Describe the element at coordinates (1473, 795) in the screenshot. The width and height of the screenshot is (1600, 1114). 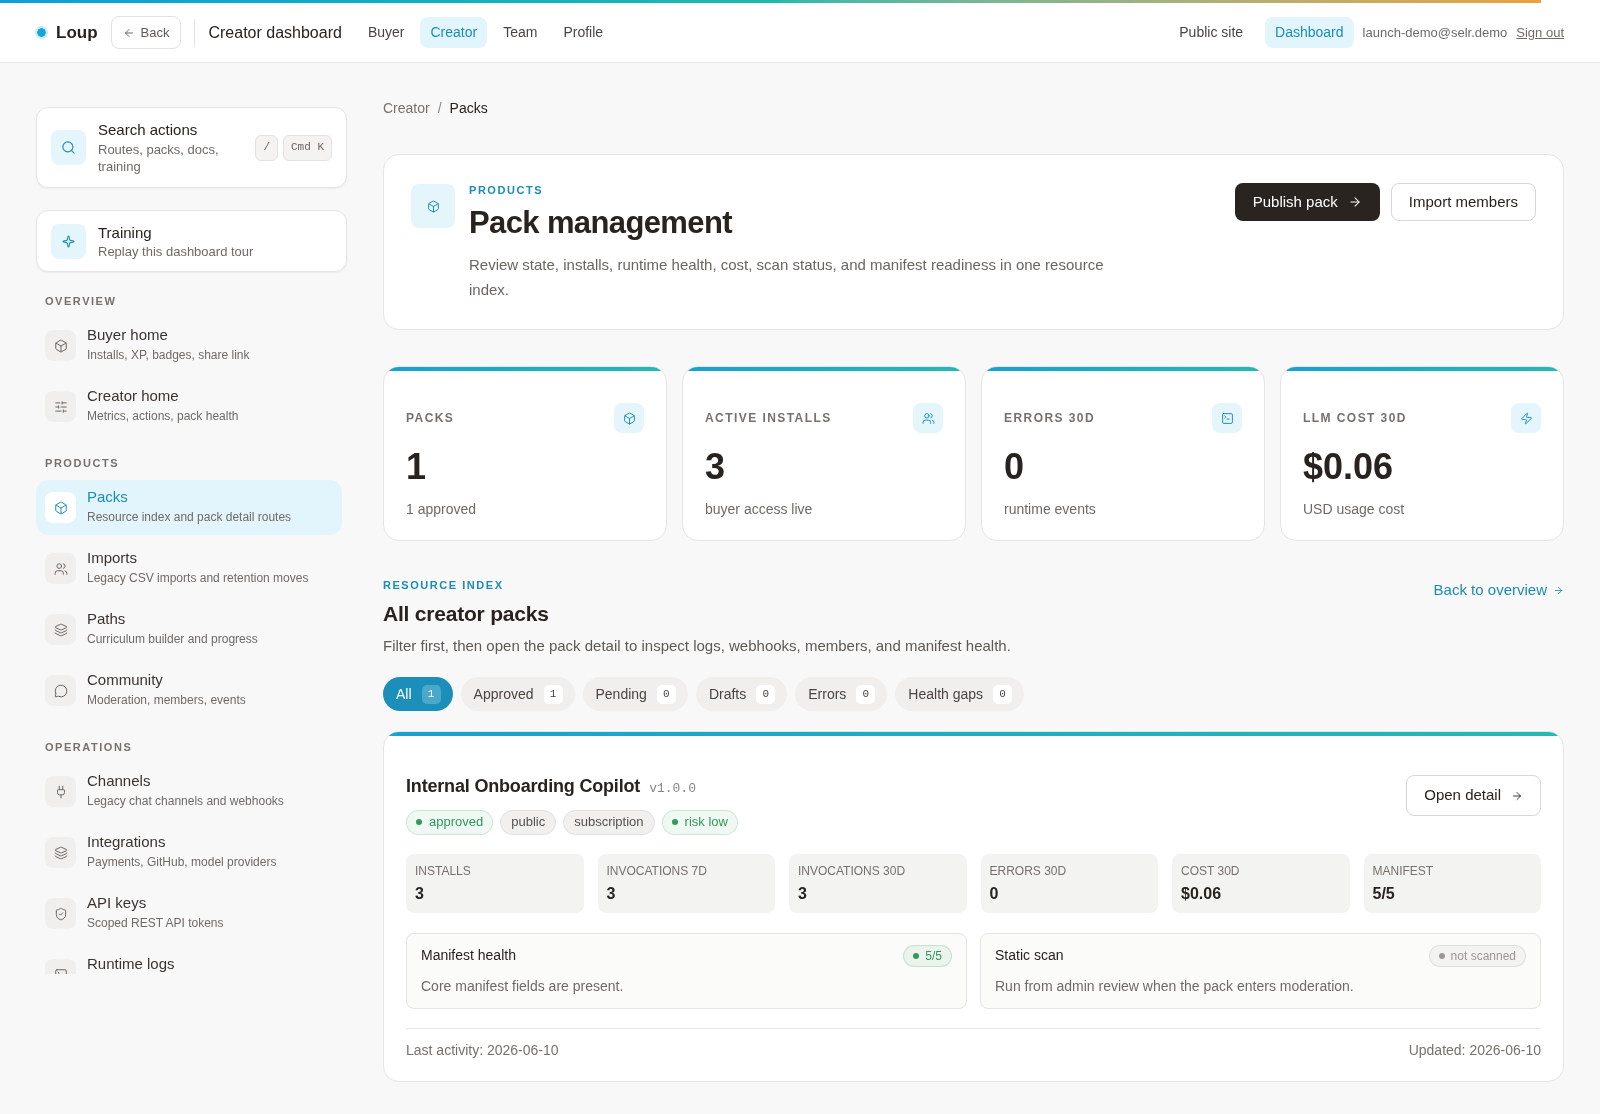
I see `open-detail-button: Open detail` at that location.